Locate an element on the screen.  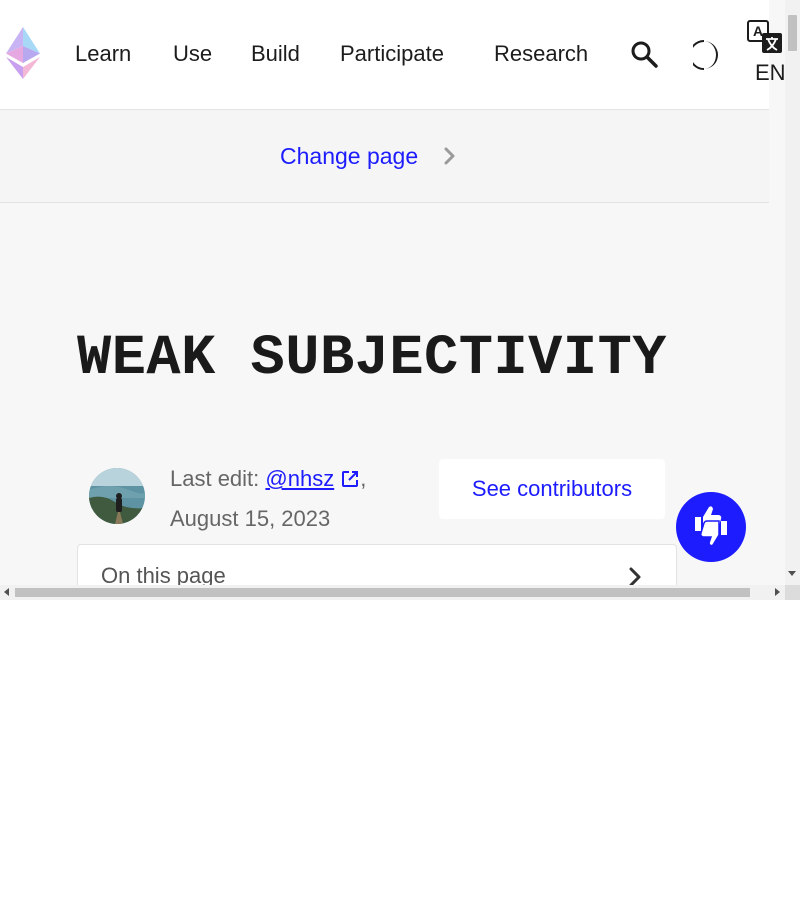
avatar is located at coordinates (117, 496).